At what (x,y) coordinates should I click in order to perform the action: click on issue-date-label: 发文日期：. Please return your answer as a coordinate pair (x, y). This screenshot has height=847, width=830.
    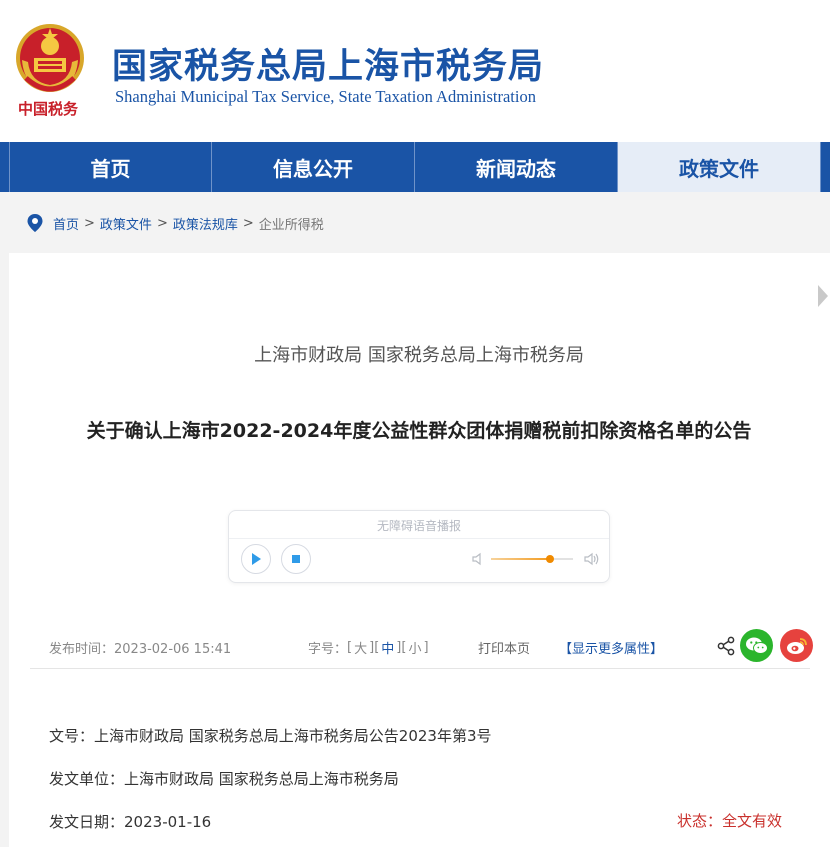
    Looking at the image, I should click on (87, 822).